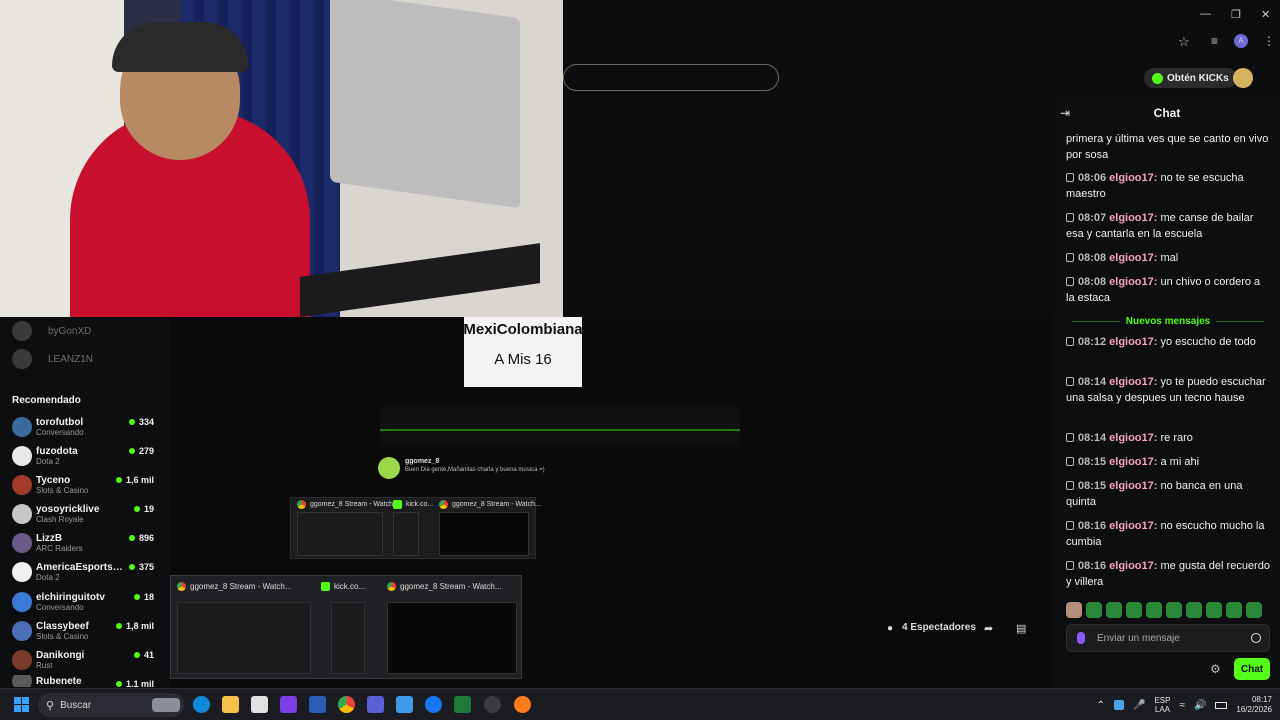 The height and width of the screenshot is (720, 1280). I want to click on channel-category: Conversando, so click(60, 607).